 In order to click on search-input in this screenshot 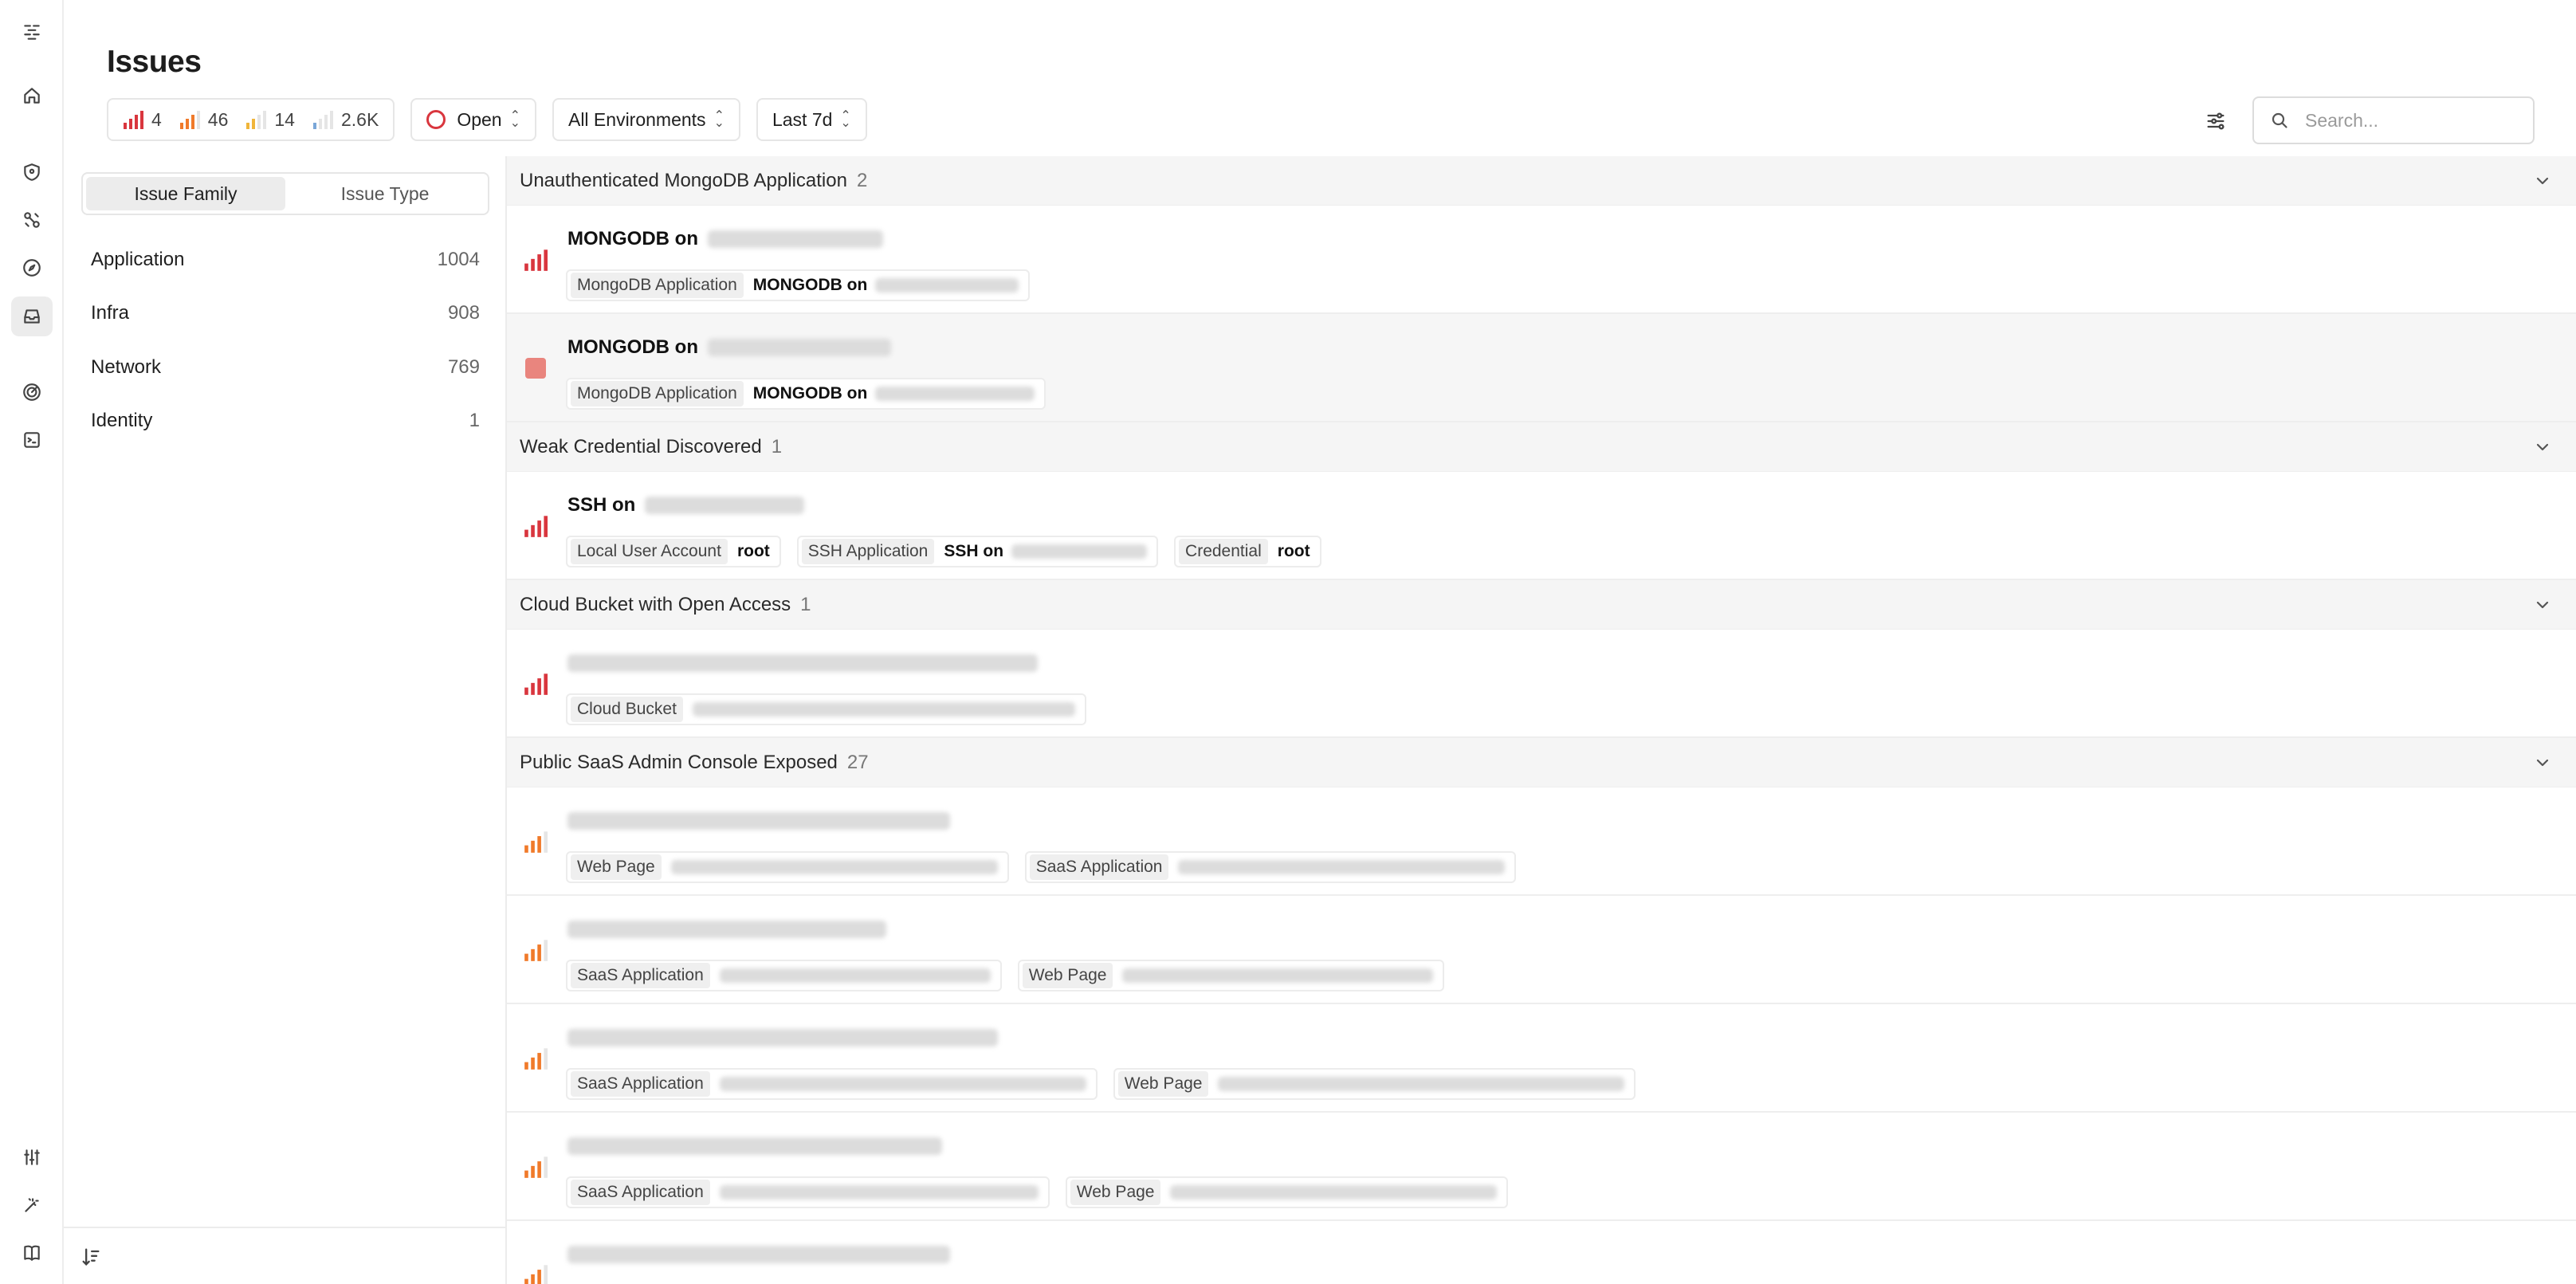, I will do `click(2416, 121)`.